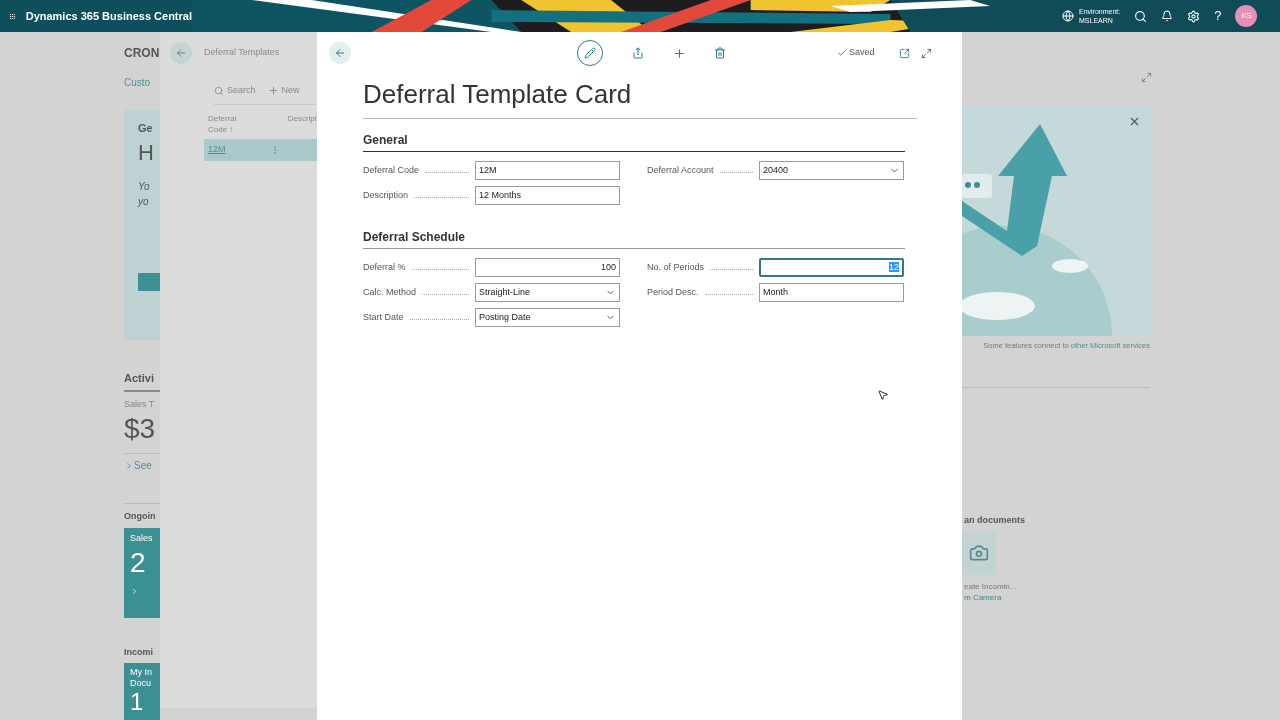 This screenshot has height=720, width=1280. I want to click on back-button, so click(340, 53).